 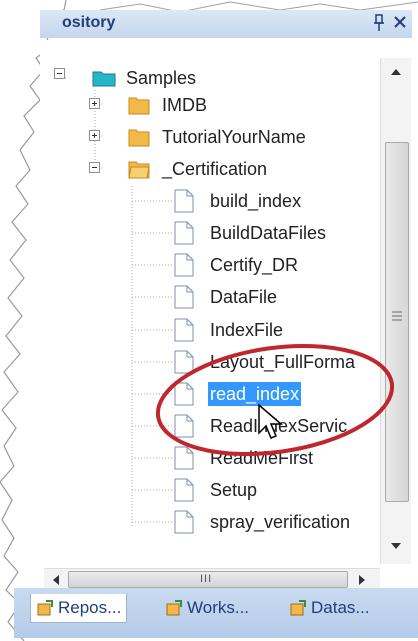 What do you see at coordinates (139, 170) in the screenshot?
I see `folder-open-icon` at bounding box center [139, 170].